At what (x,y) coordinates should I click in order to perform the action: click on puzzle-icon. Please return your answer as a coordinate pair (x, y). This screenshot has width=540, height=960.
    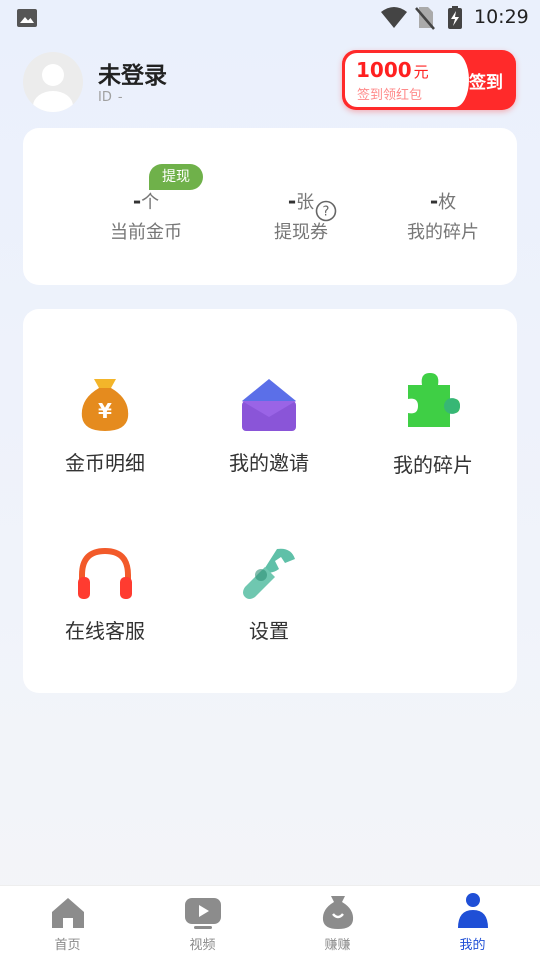
    Looking at the image, I should click on (434, 400).